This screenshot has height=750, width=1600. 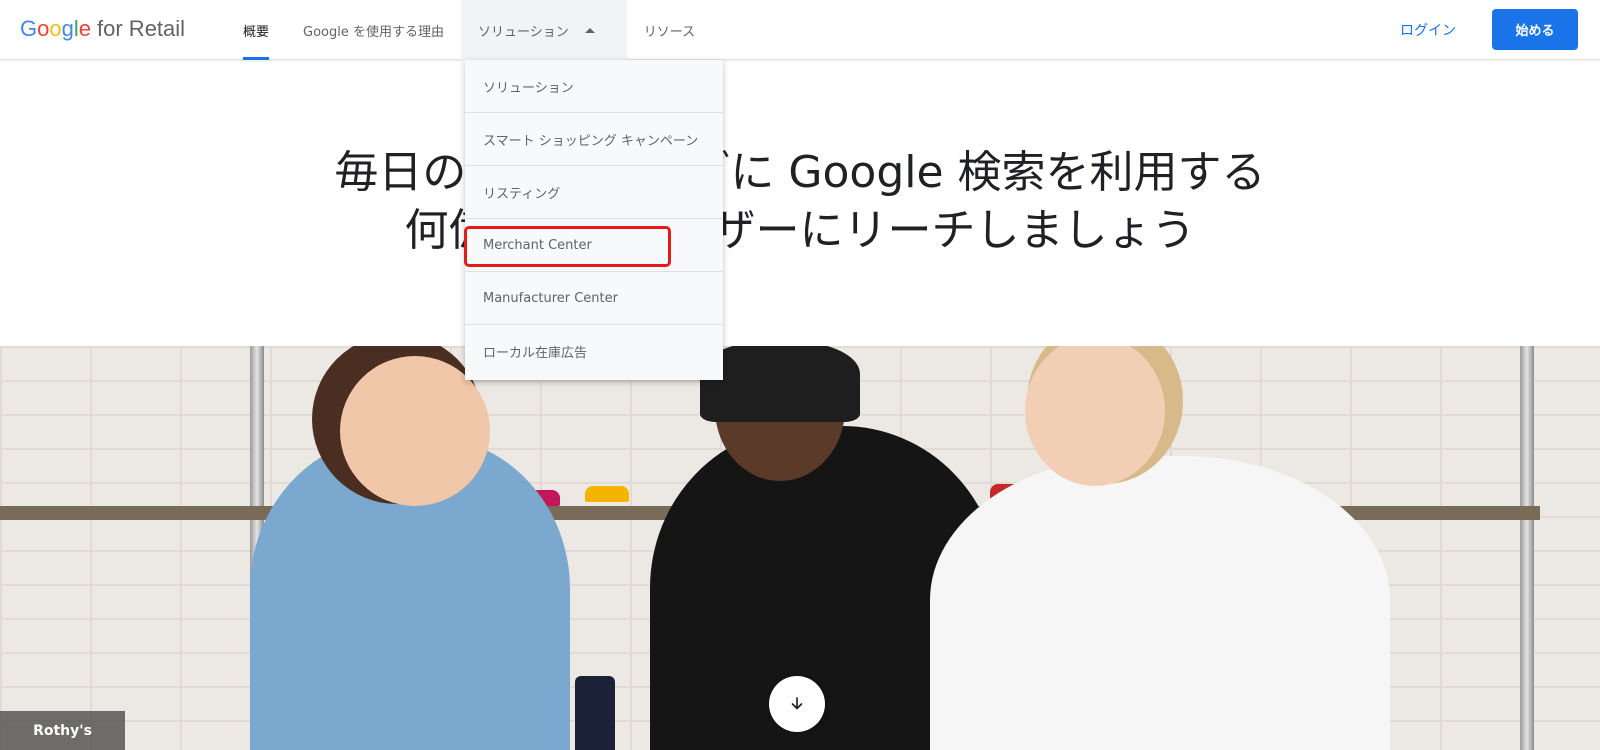 What do you see at coordinates (537, 245) in the screenshot?
I see `menu-item-label: Merchant Center` at bounding box center [537, 245].